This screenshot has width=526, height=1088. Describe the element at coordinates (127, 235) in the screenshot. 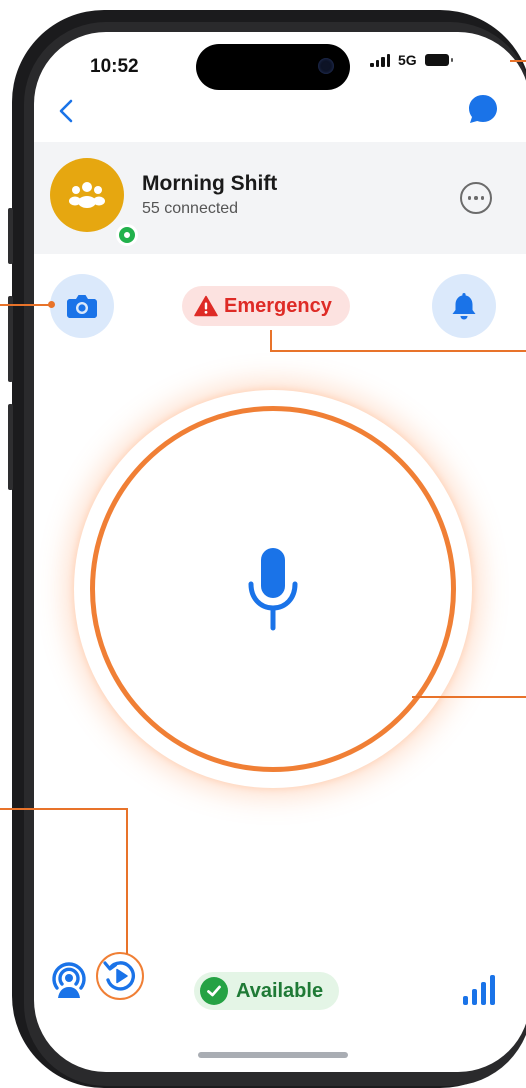

I see `online-status-icon` at that location.